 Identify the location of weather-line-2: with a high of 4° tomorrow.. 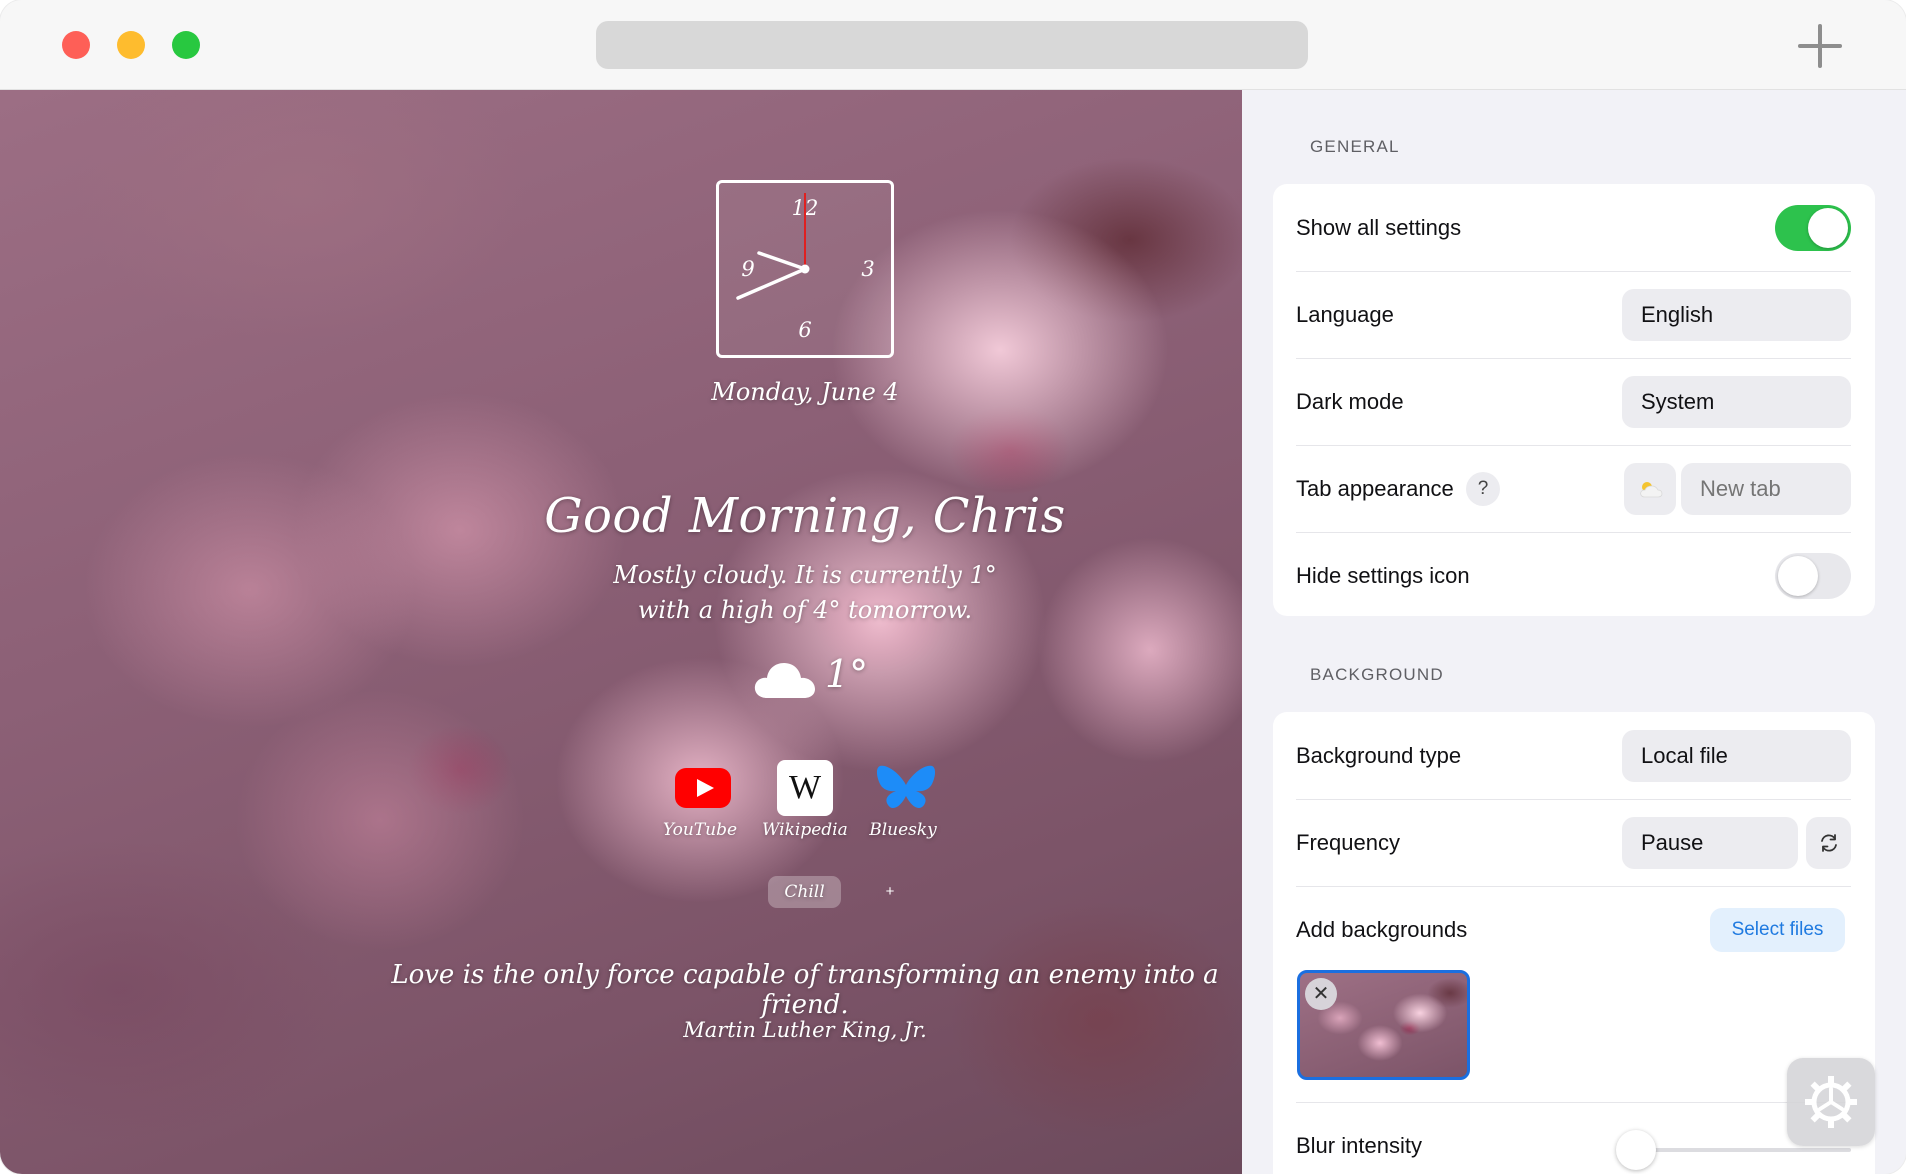
(805, 610).